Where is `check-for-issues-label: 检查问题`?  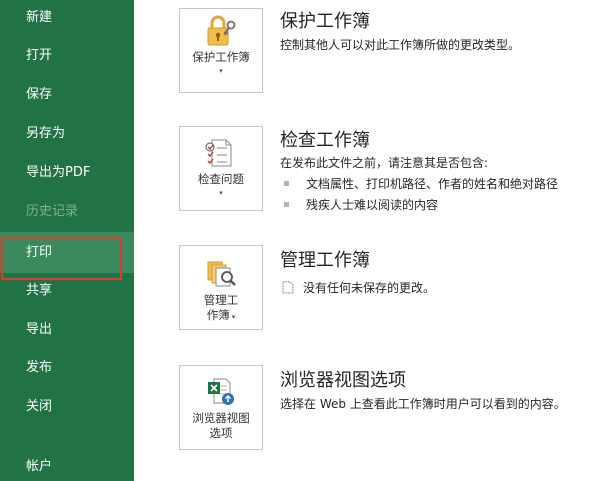
check-for-issues-label: 检查问题 is located at coordinates (221, 179).